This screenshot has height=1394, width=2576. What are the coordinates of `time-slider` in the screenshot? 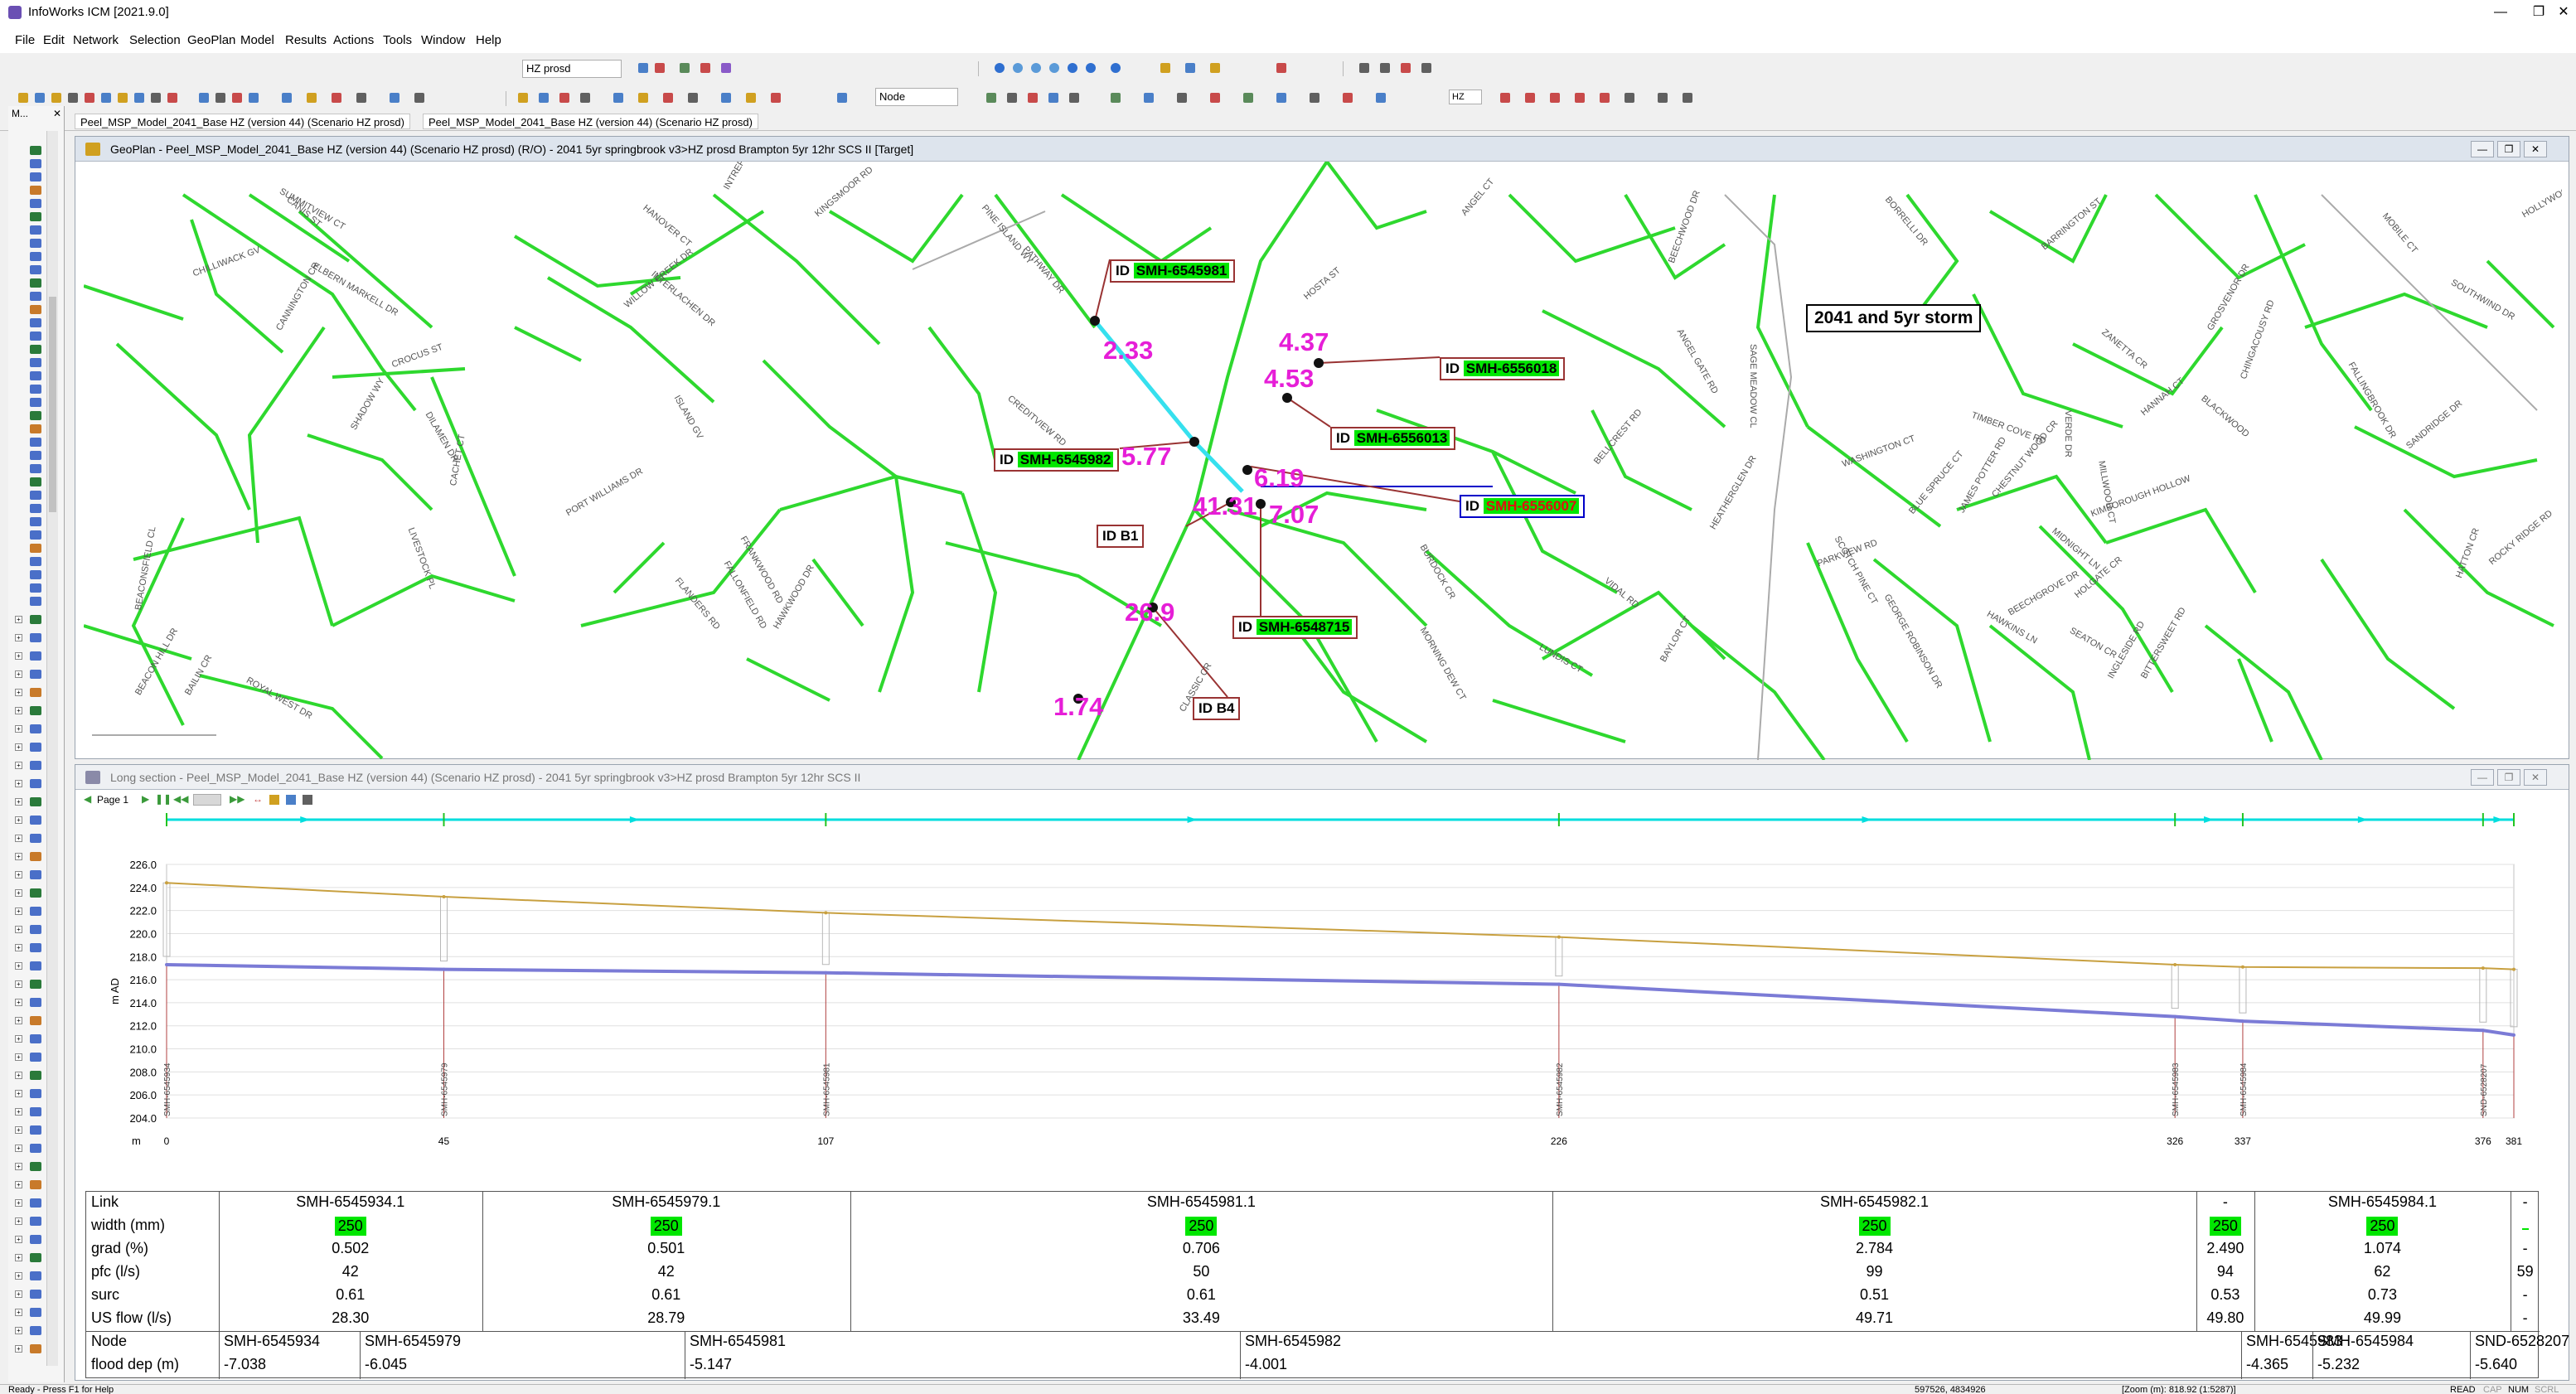 It's located at (207, 800).